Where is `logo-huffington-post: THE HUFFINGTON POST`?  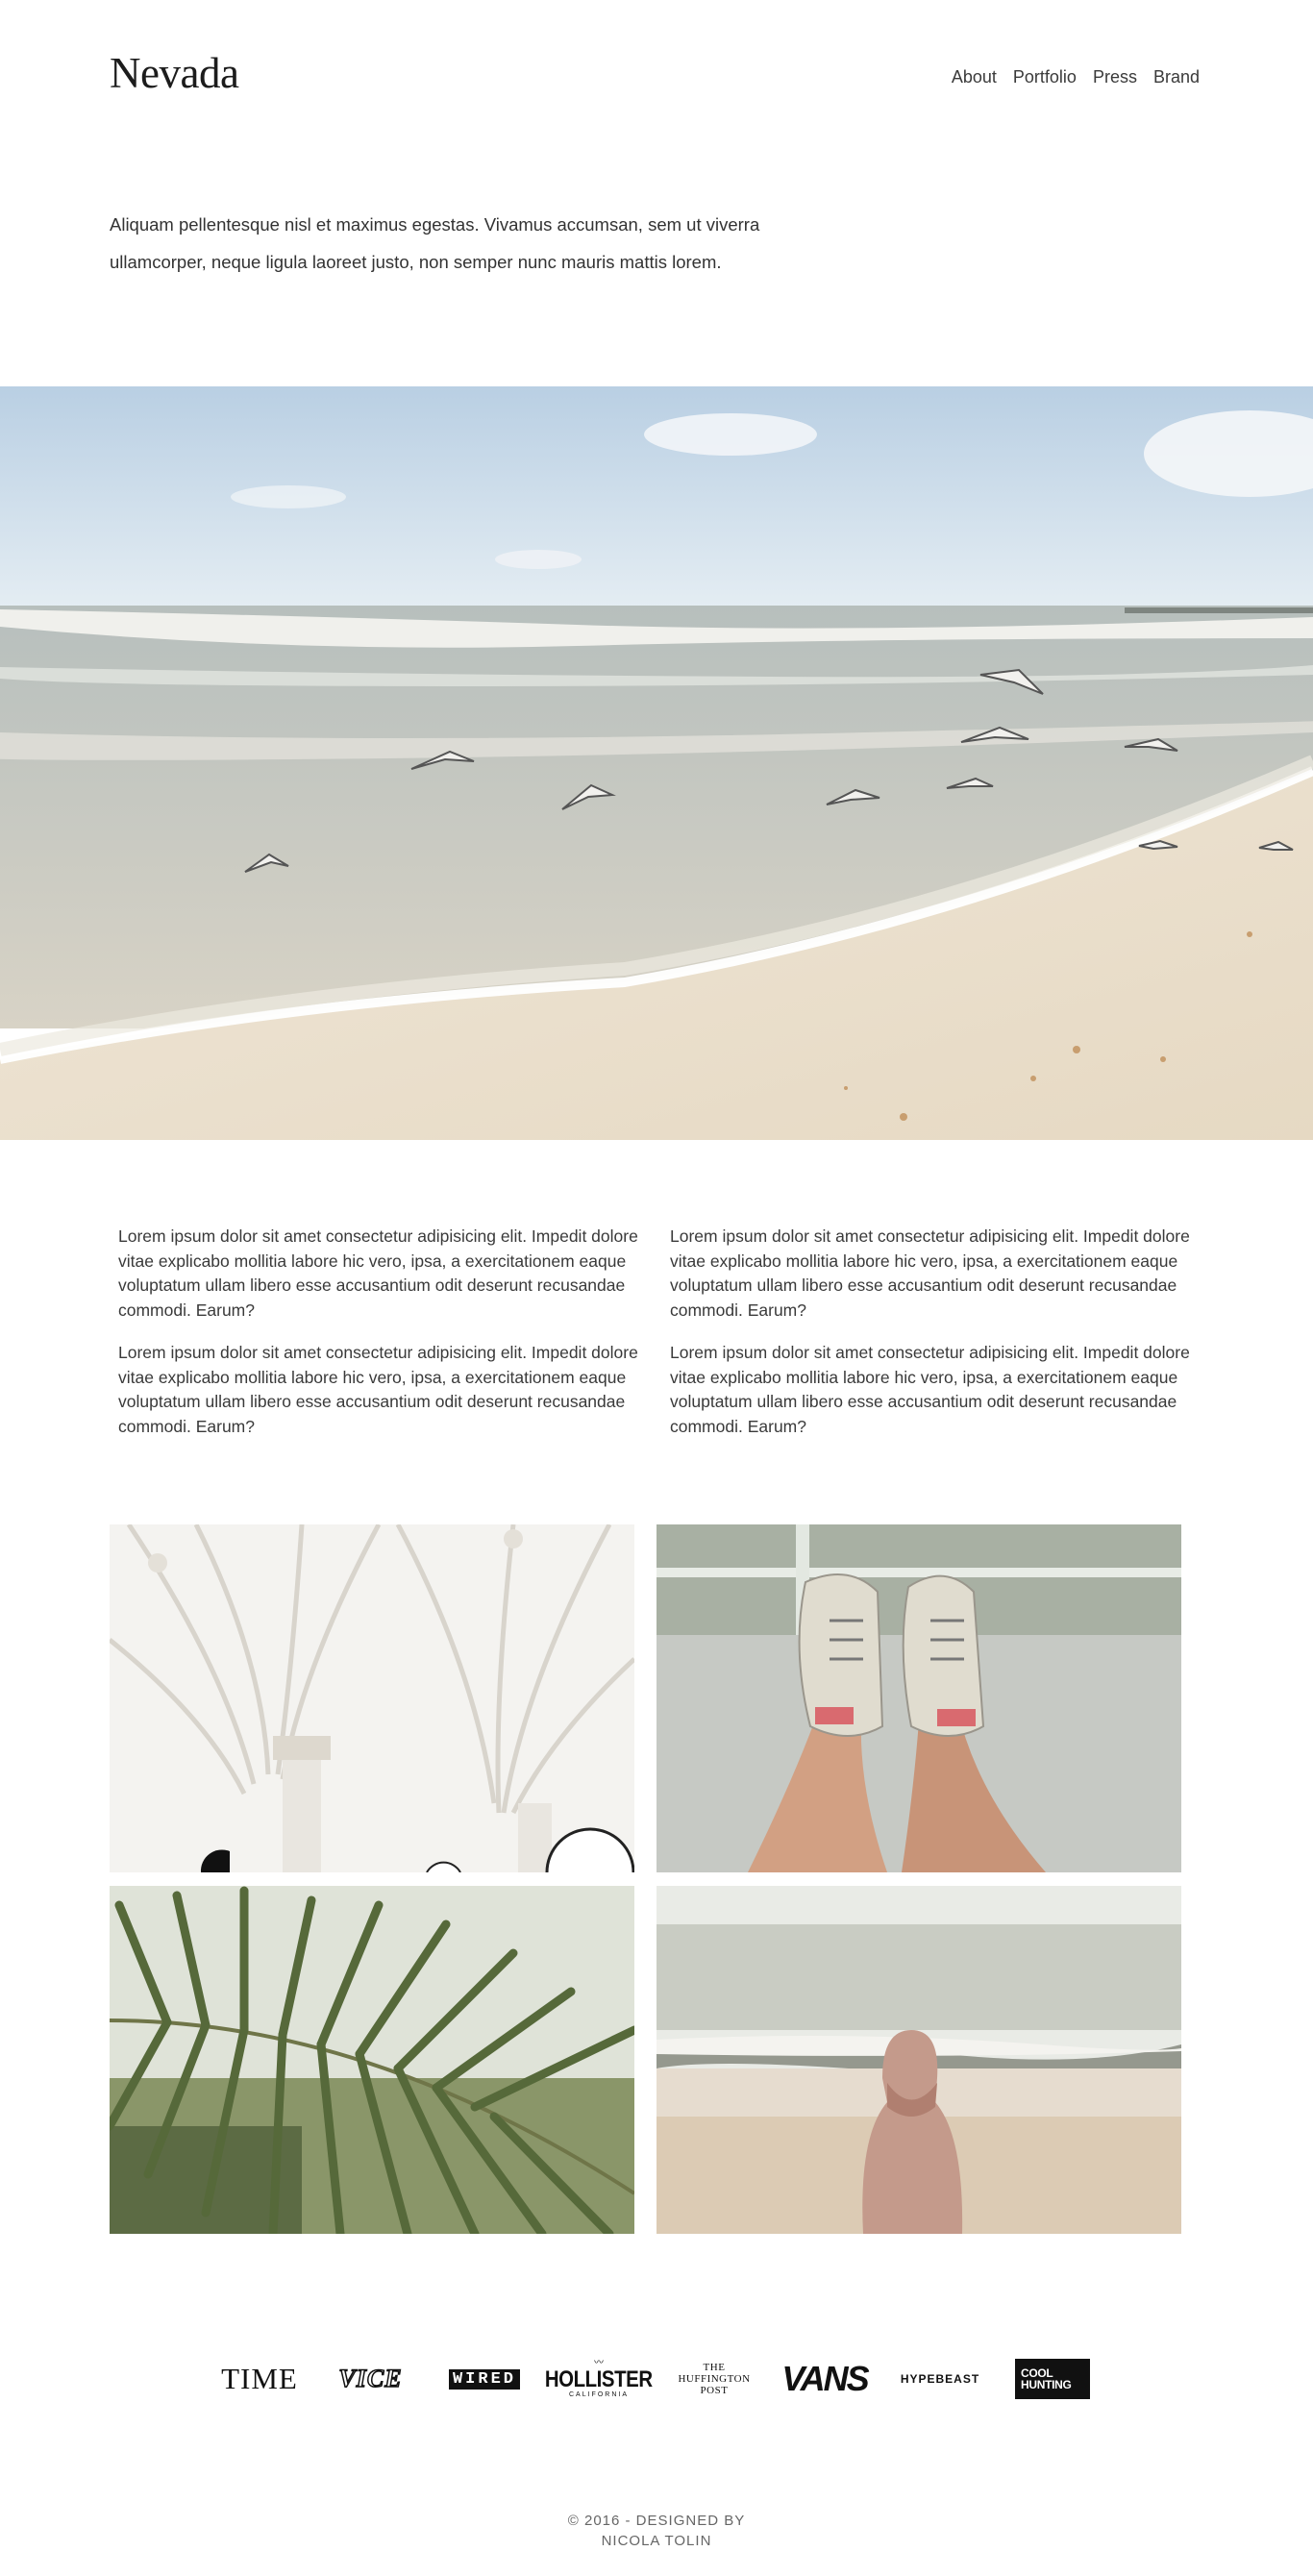
logo-huffington-post: THE HUFFINGTON POST is located at coordinates (714, 2379).